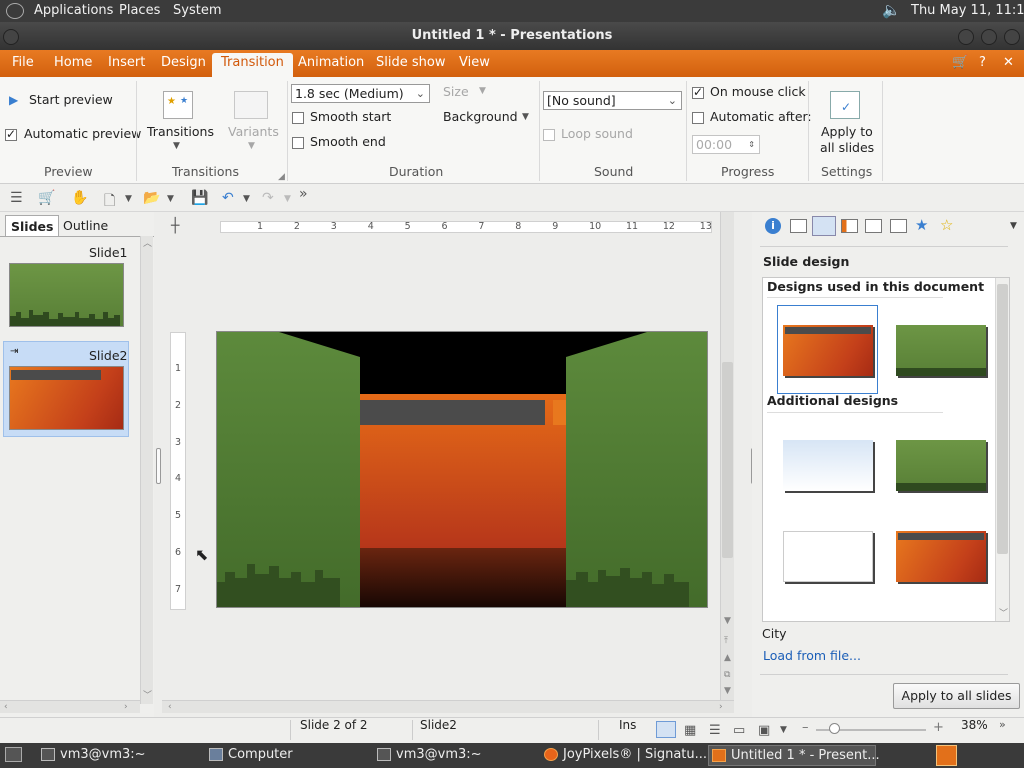  I want to click on horizontal-ruler: 1 2 3 4 5 6 7 8 9 10 11 12 13, so click(466, 227).